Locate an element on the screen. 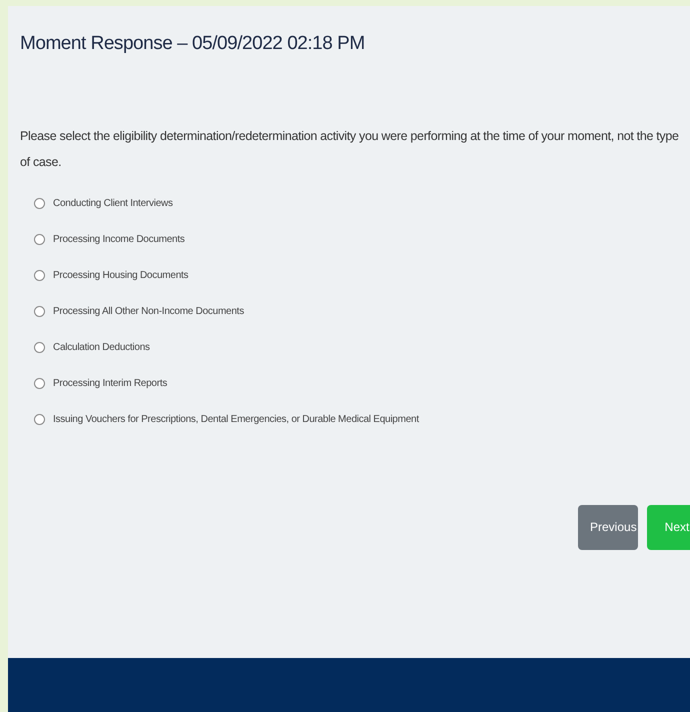 This screenshot has height=712, width=690. previous-button: Previous is located at coordinates (608, 527).